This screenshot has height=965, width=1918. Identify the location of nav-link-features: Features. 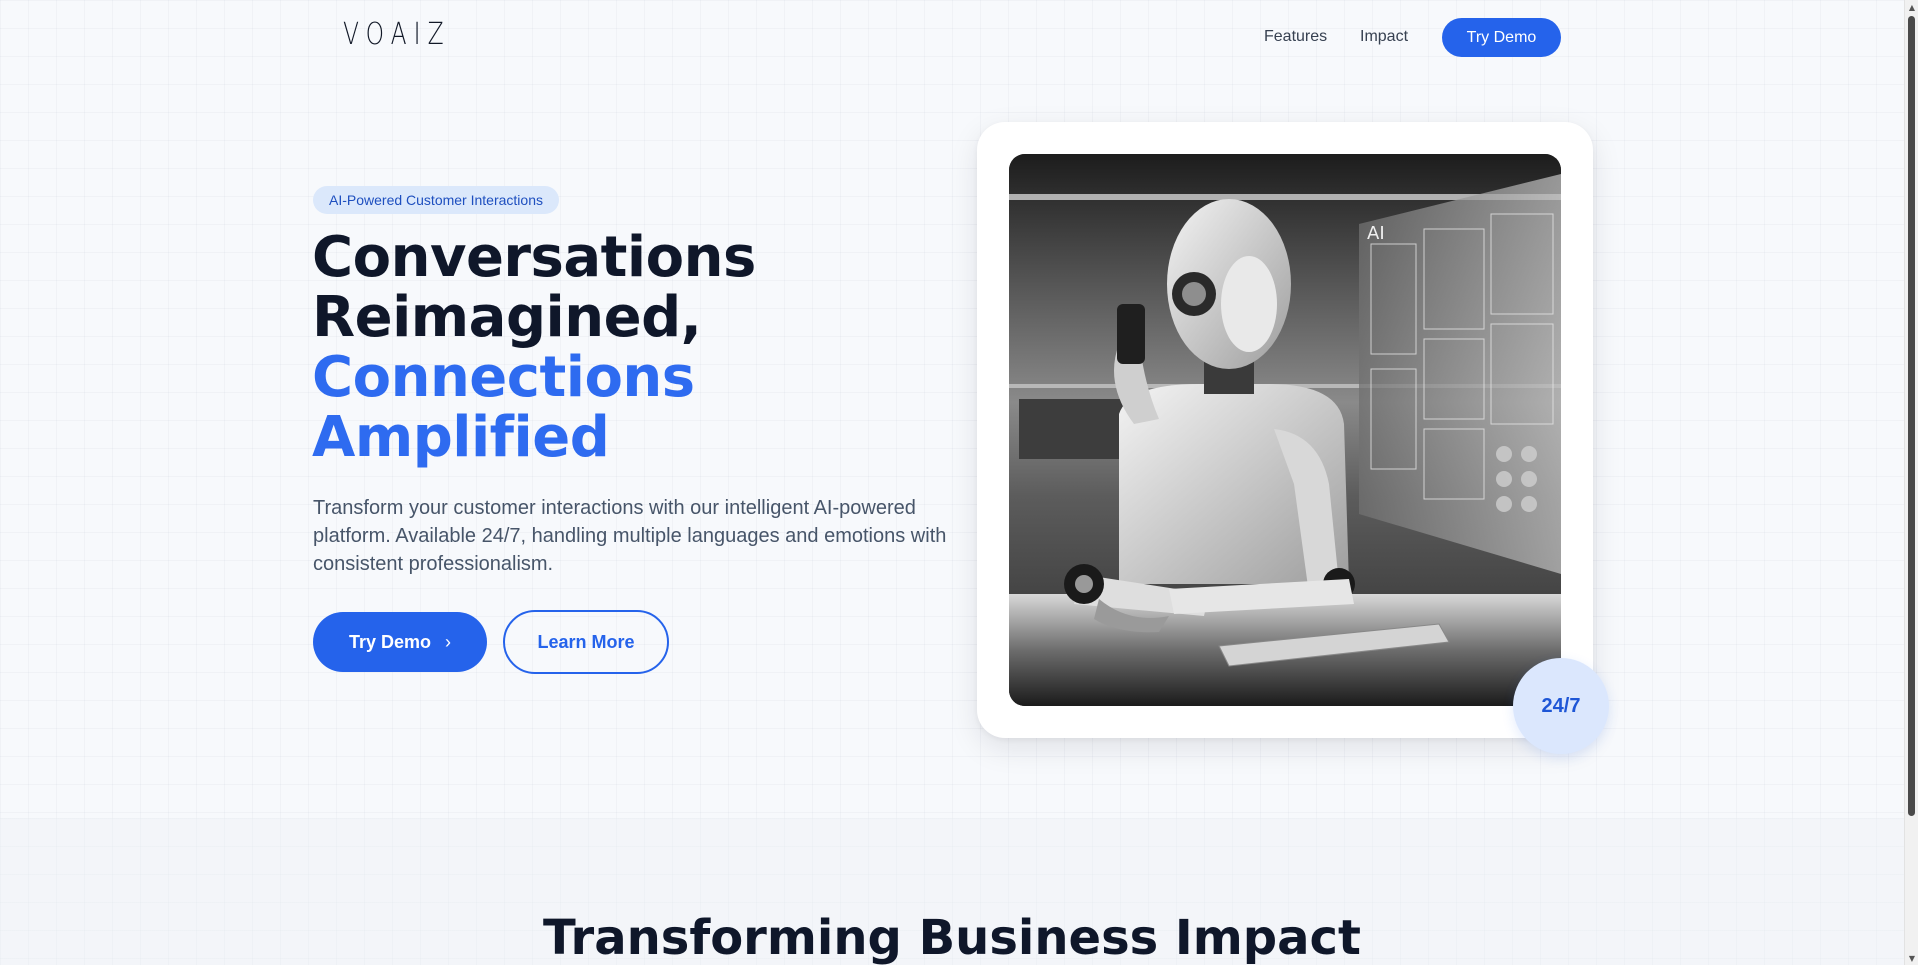
(1295, 37).